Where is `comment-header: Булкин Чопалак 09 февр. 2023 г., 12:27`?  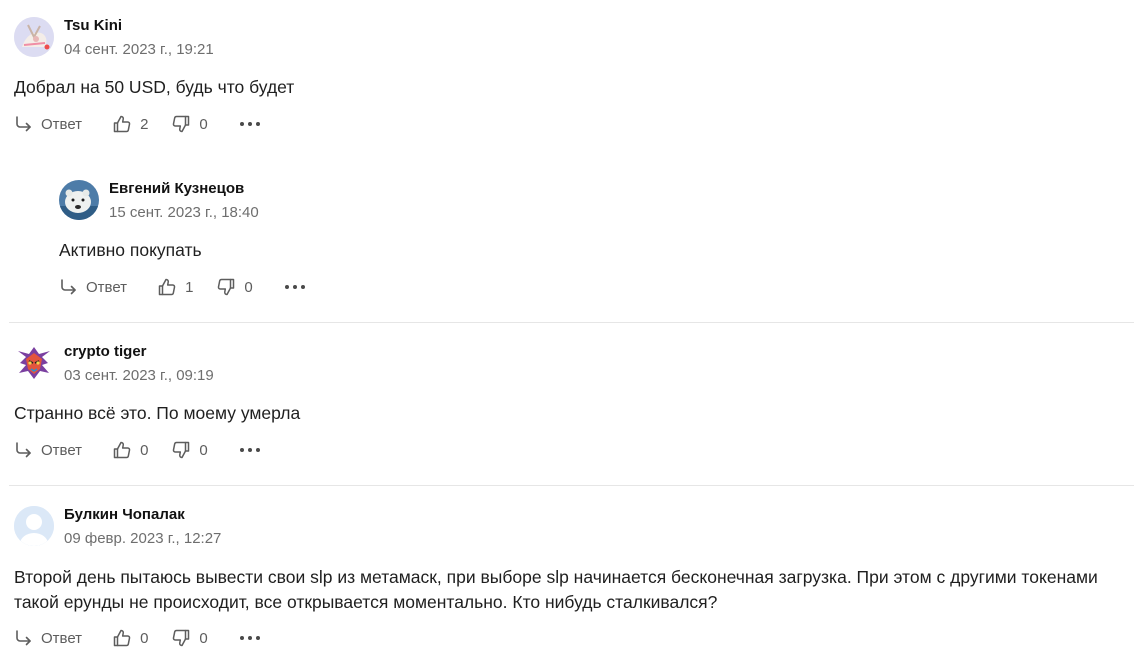 comment-header: Булкин Чопалак 09 февр. 2023 г., 12:27 is located at coordinates (575, 526).